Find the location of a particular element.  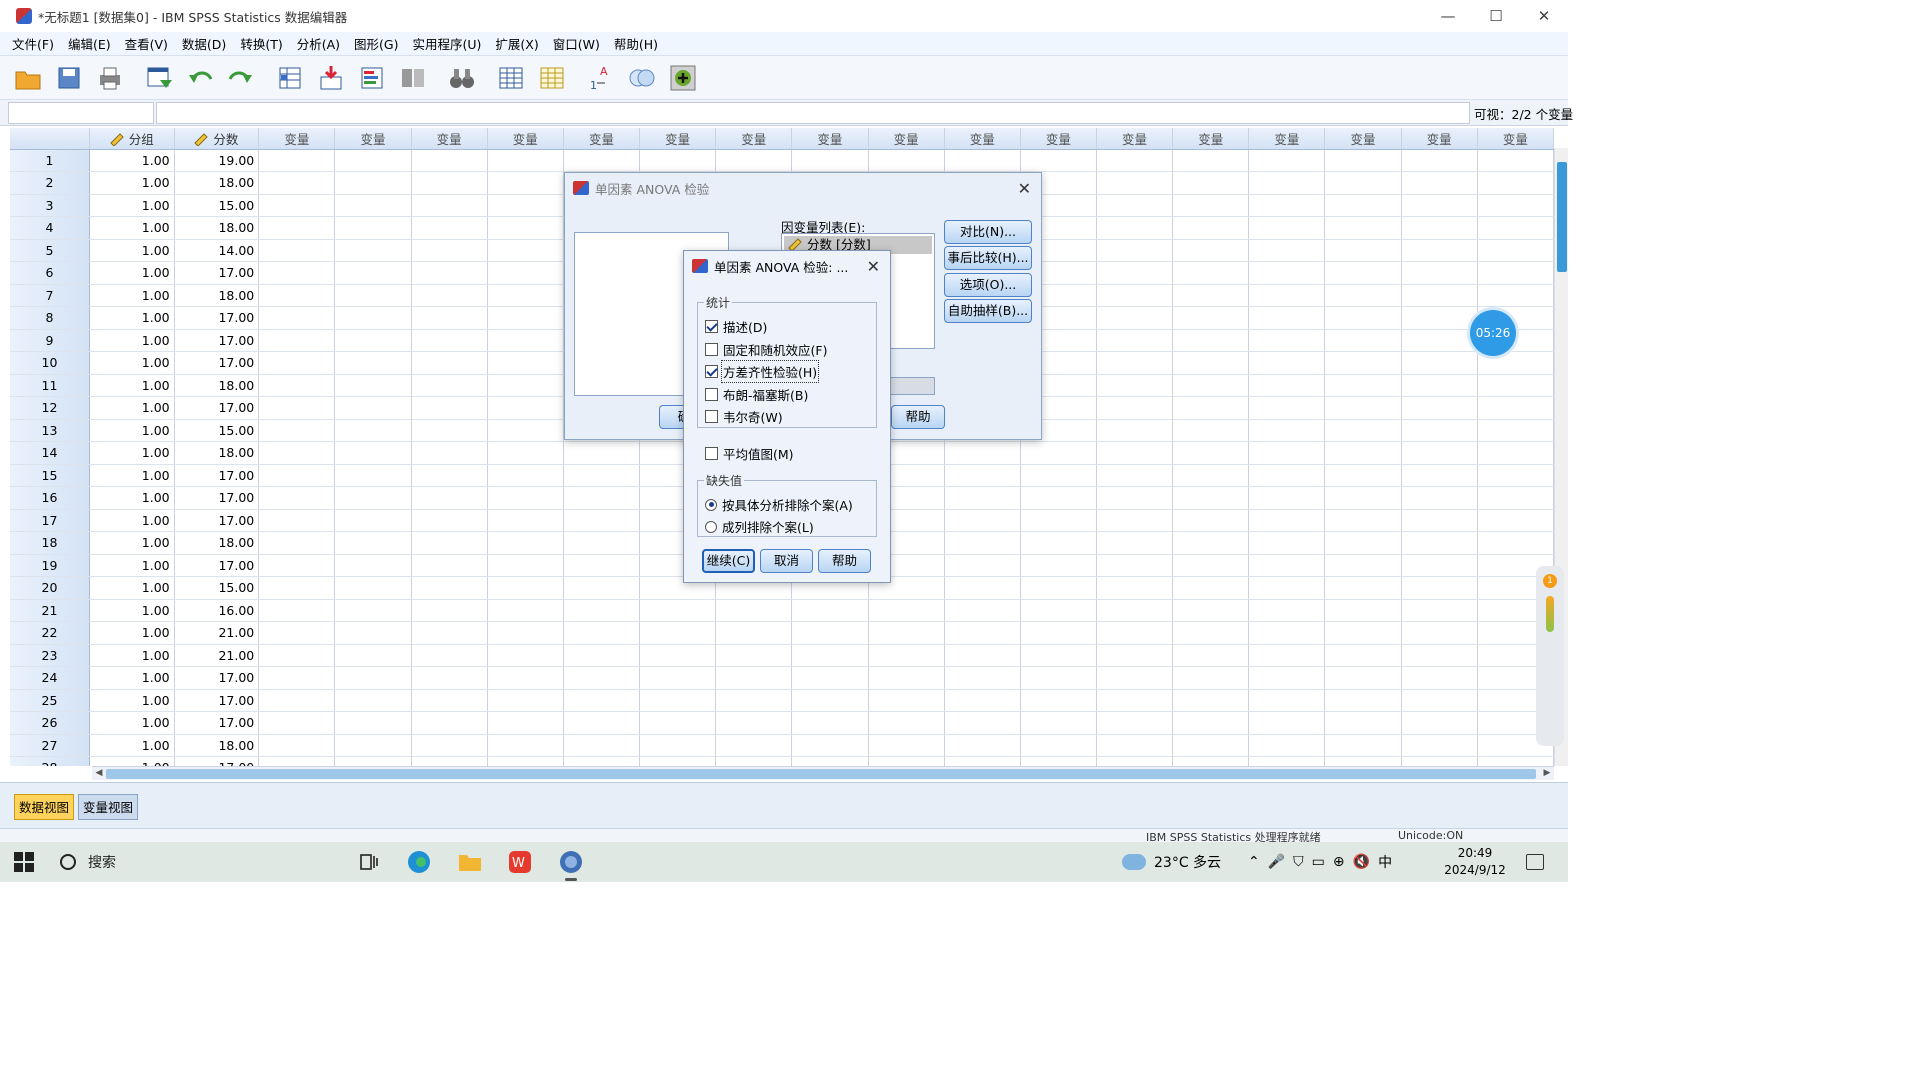

variables-icon is located at coordinates (372, 78).